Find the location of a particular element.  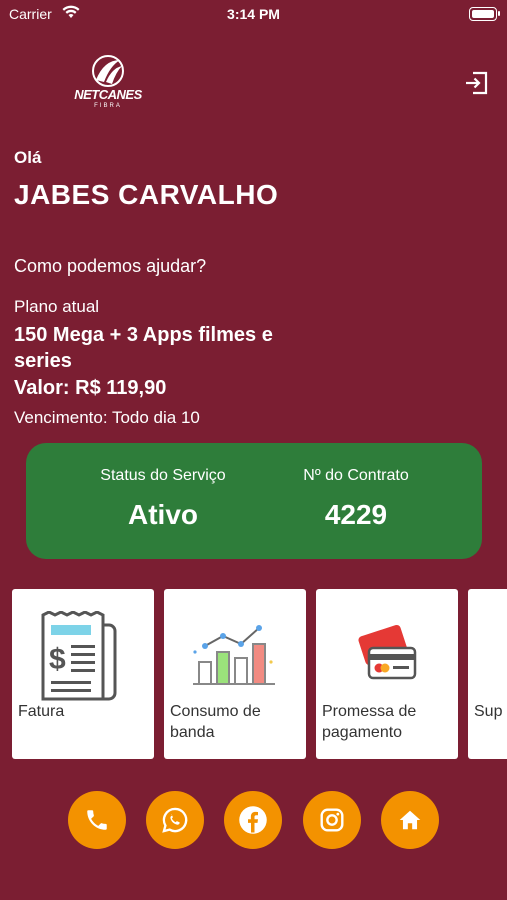

battery-icon is located at coordinates (484, 14).